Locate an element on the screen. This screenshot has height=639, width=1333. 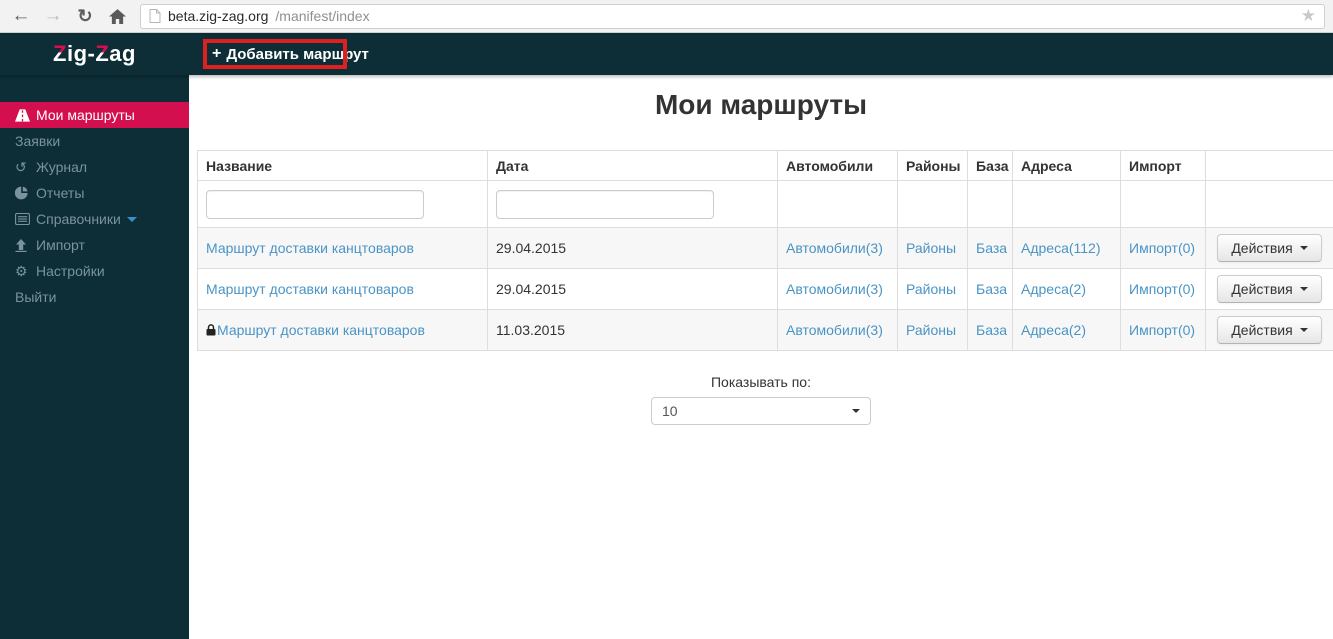
app-header: Zig- Zag + Добавить маршрут is located at coordinates (666, 54).